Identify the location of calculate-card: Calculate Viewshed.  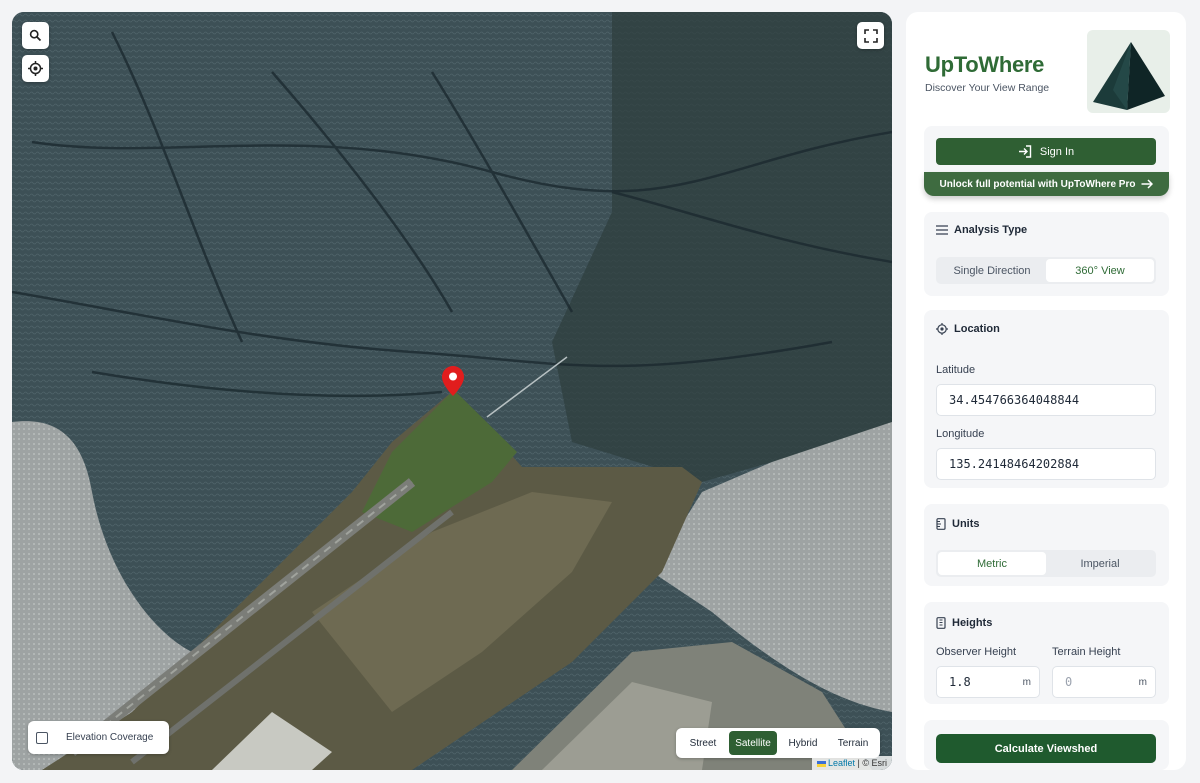
(1046, 745).